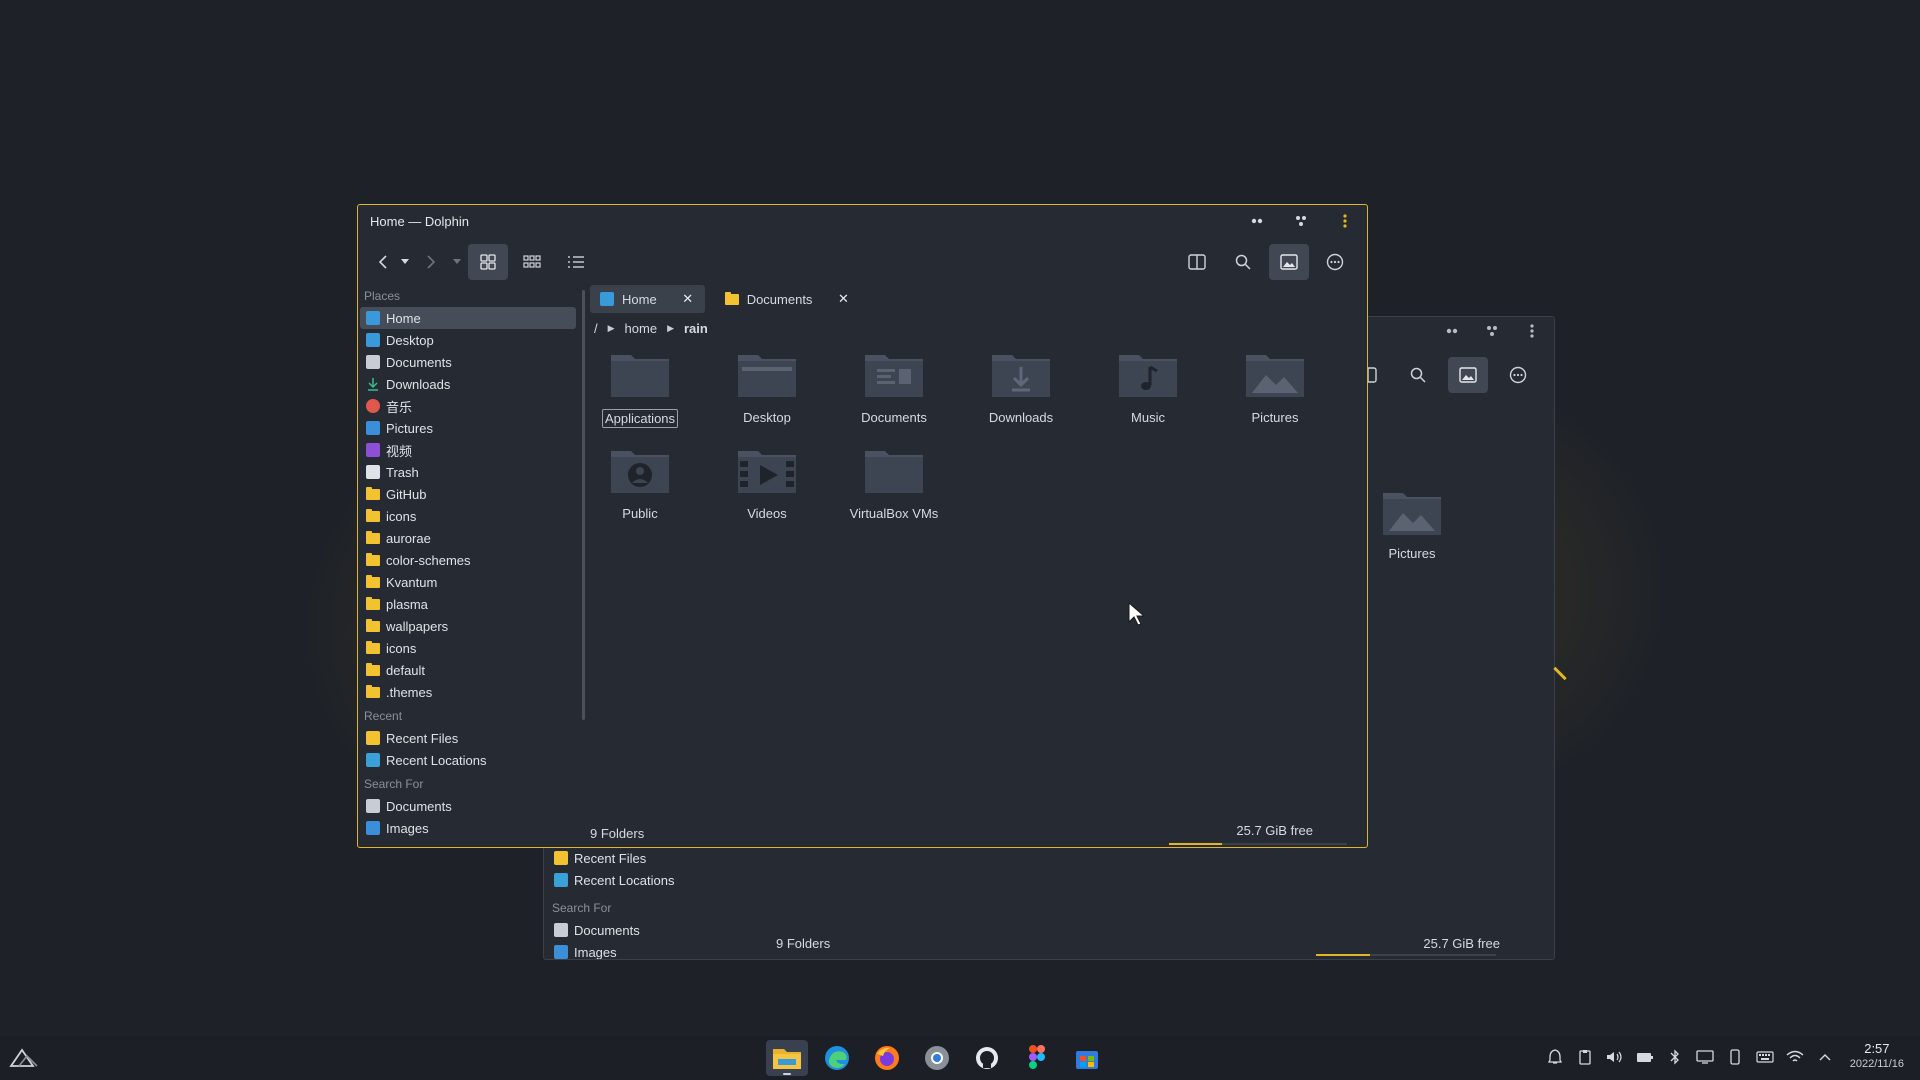  Describe the element at coordinates (468, 494) in the screenshot. I see `sidebar-item-github: GitHub` at that location.